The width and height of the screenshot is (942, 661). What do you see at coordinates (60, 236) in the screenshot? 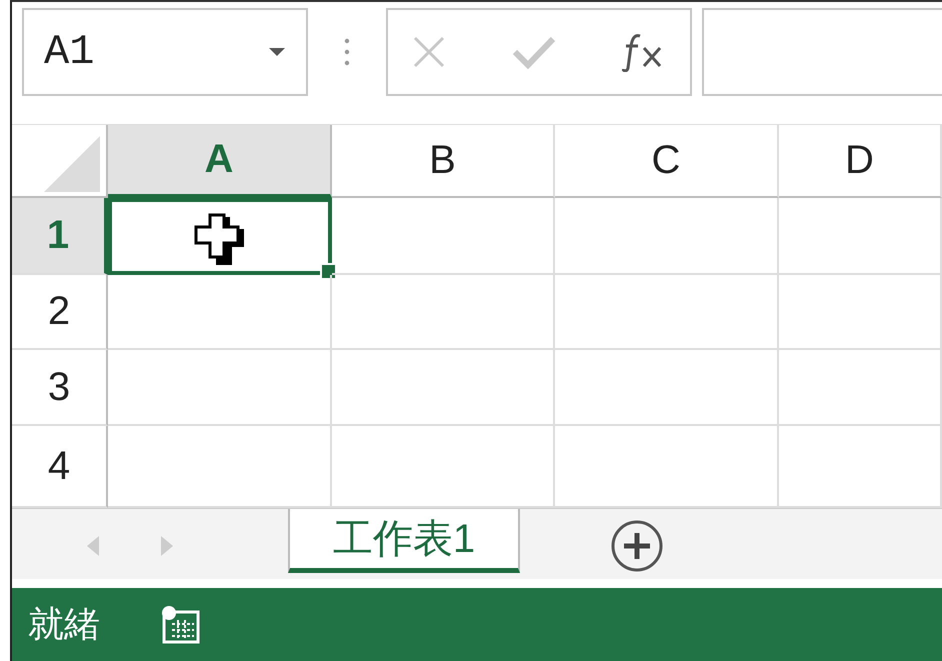
I see `row-header: 1` at bounding box center [60, 236].